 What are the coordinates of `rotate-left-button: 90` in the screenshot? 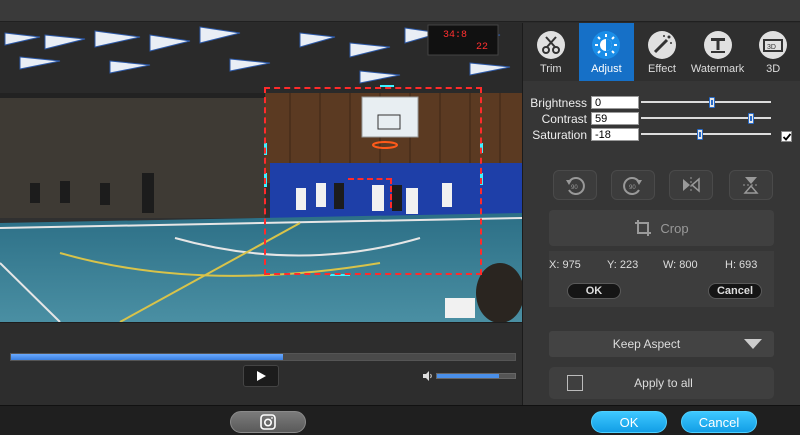 It's located at (575, 185).